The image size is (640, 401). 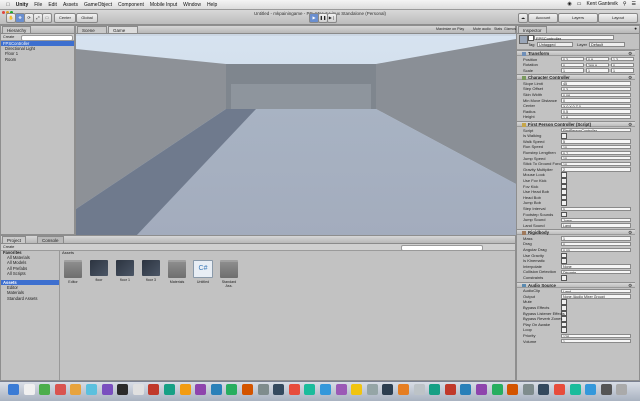 What do you see at coordinates (596, 94) in the screenshot?
I see `field-value-input: 0.08` at bounding box center [596, 94].